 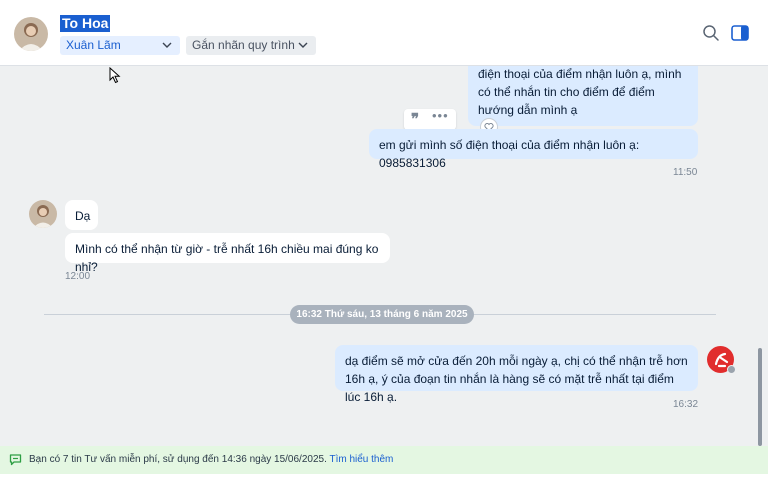 I want to click on message-actions: ❞ •••, so click(x=430, y=119).